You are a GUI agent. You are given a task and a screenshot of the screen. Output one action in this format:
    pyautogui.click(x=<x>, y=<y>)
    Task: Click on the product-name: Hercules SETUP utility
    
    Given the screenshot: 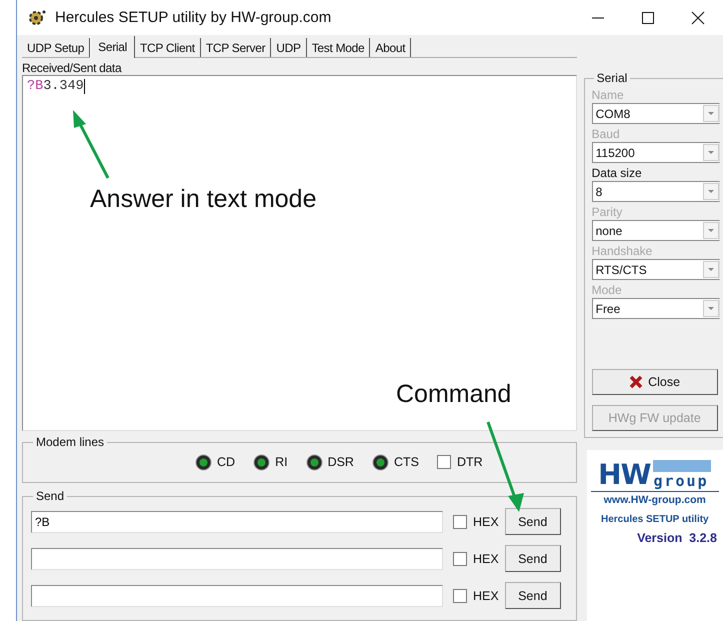 What is the action you would take?
    pyautogui.click(x=654, y=519)
    